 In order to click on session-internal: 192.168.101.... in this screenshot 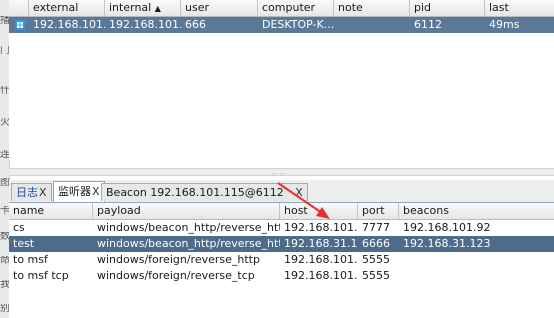, I will do `click(145, 24)`.